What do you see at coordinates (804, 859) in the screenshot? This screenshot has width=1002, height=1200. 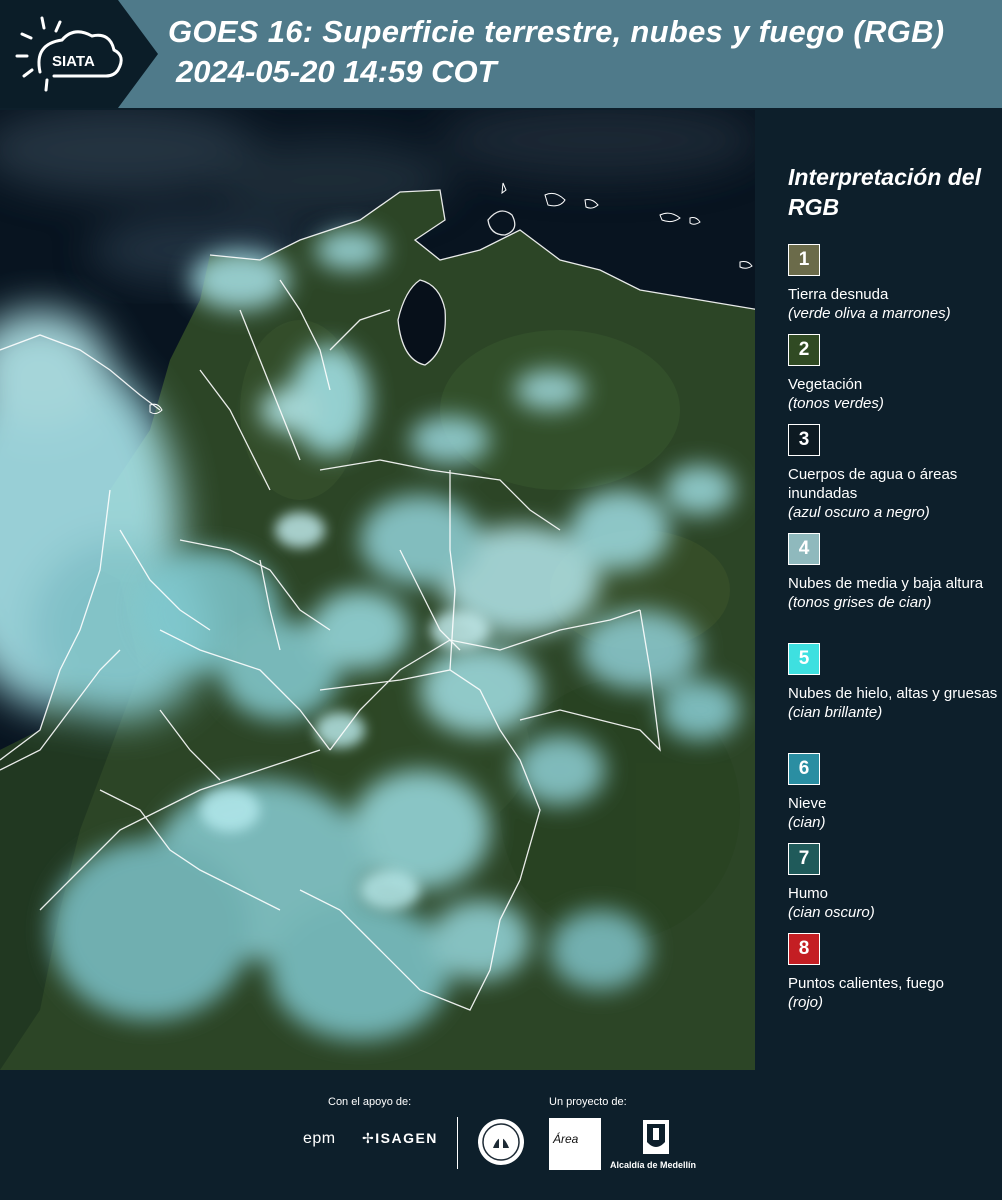 I see `legend-swatch: 7` at bounding box center [804, 859].